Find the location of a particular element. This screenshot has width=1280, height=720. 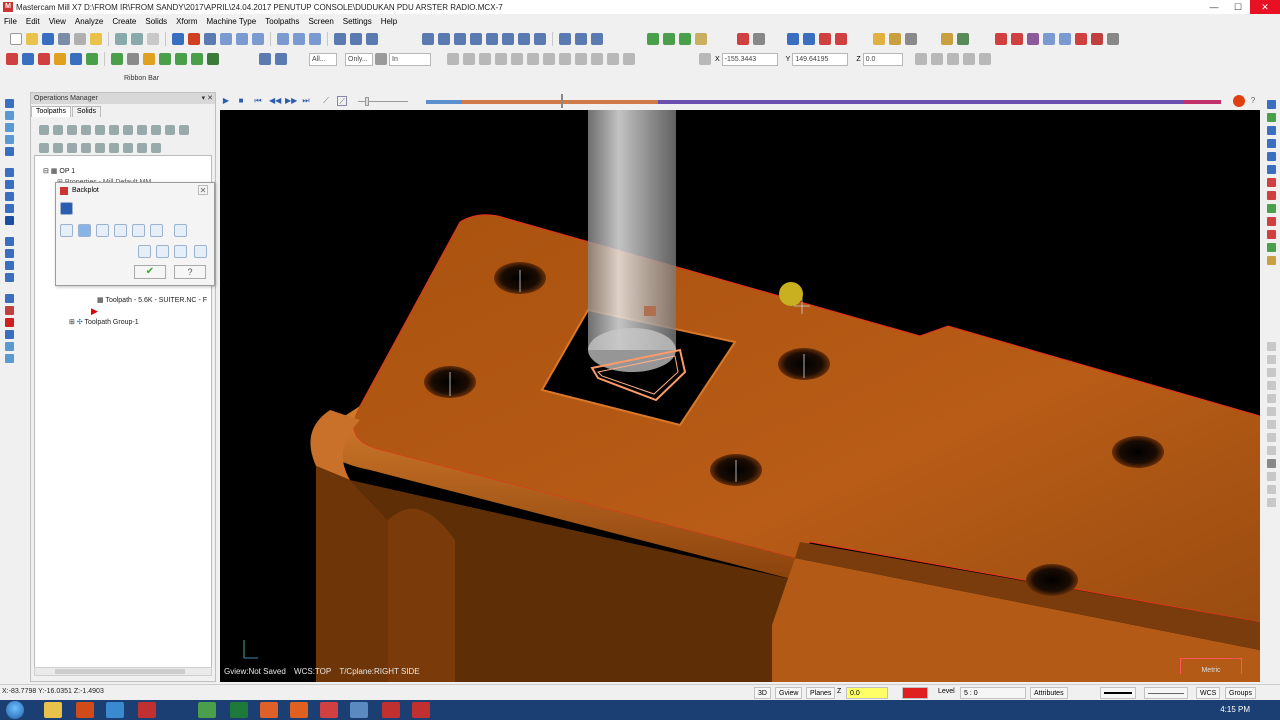

camera-icon is located at coordinates (180, 251).